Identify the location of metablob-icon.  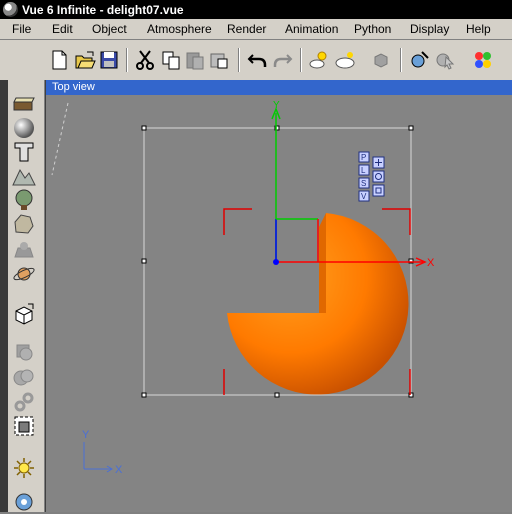
(24, 378).